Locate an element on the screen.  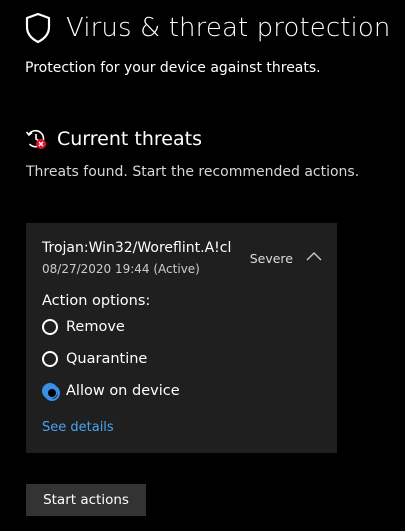
page-header: Virus & threat protection is located at coordinates (207, 28).